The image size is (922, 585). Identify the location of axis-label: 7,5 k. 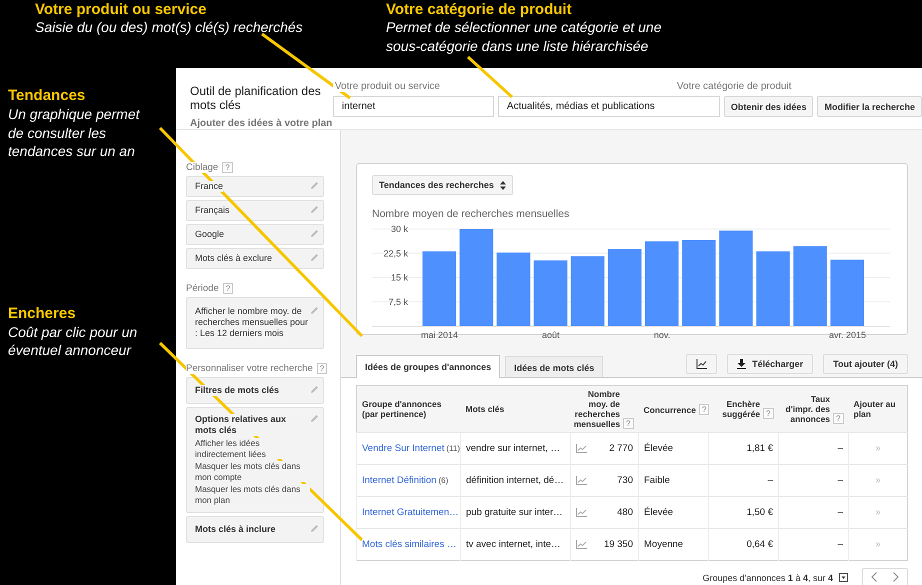
(398, 301).